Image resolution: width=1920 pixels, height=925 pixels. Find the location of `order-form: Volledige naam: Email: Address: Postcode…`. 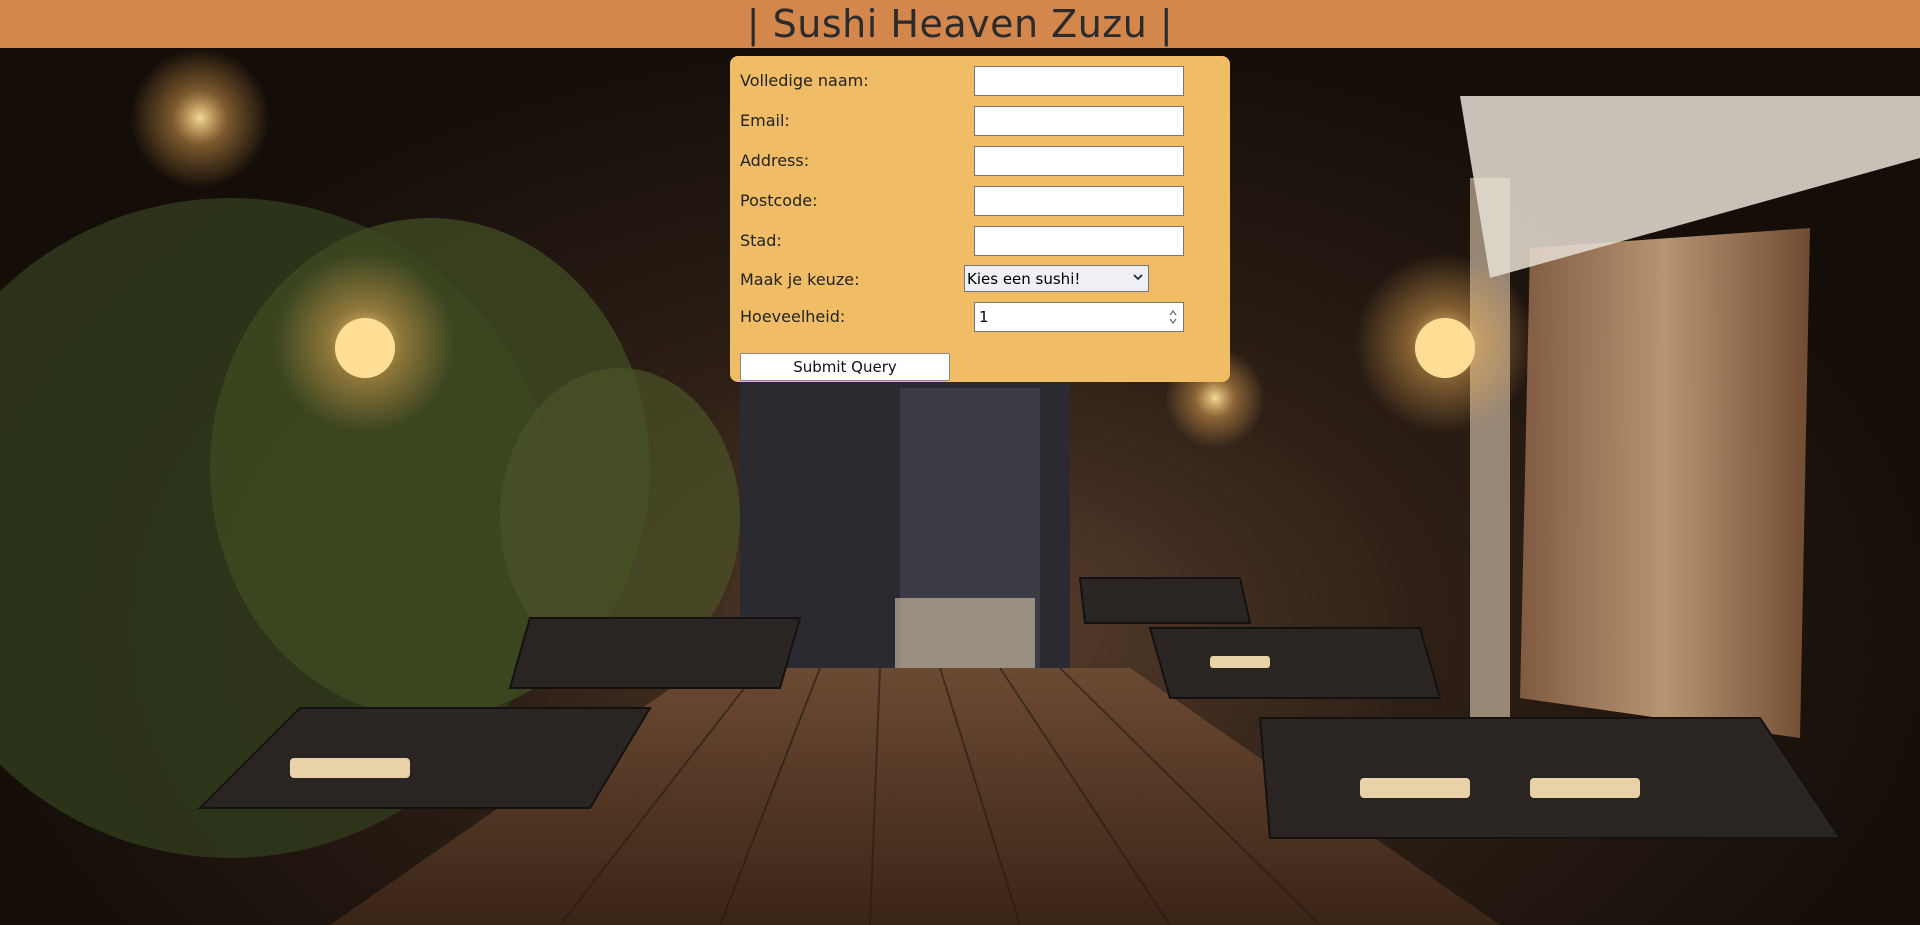

order-form: Volledige naam: Email: Address: Postcode… is located at coordinates (980, 219).